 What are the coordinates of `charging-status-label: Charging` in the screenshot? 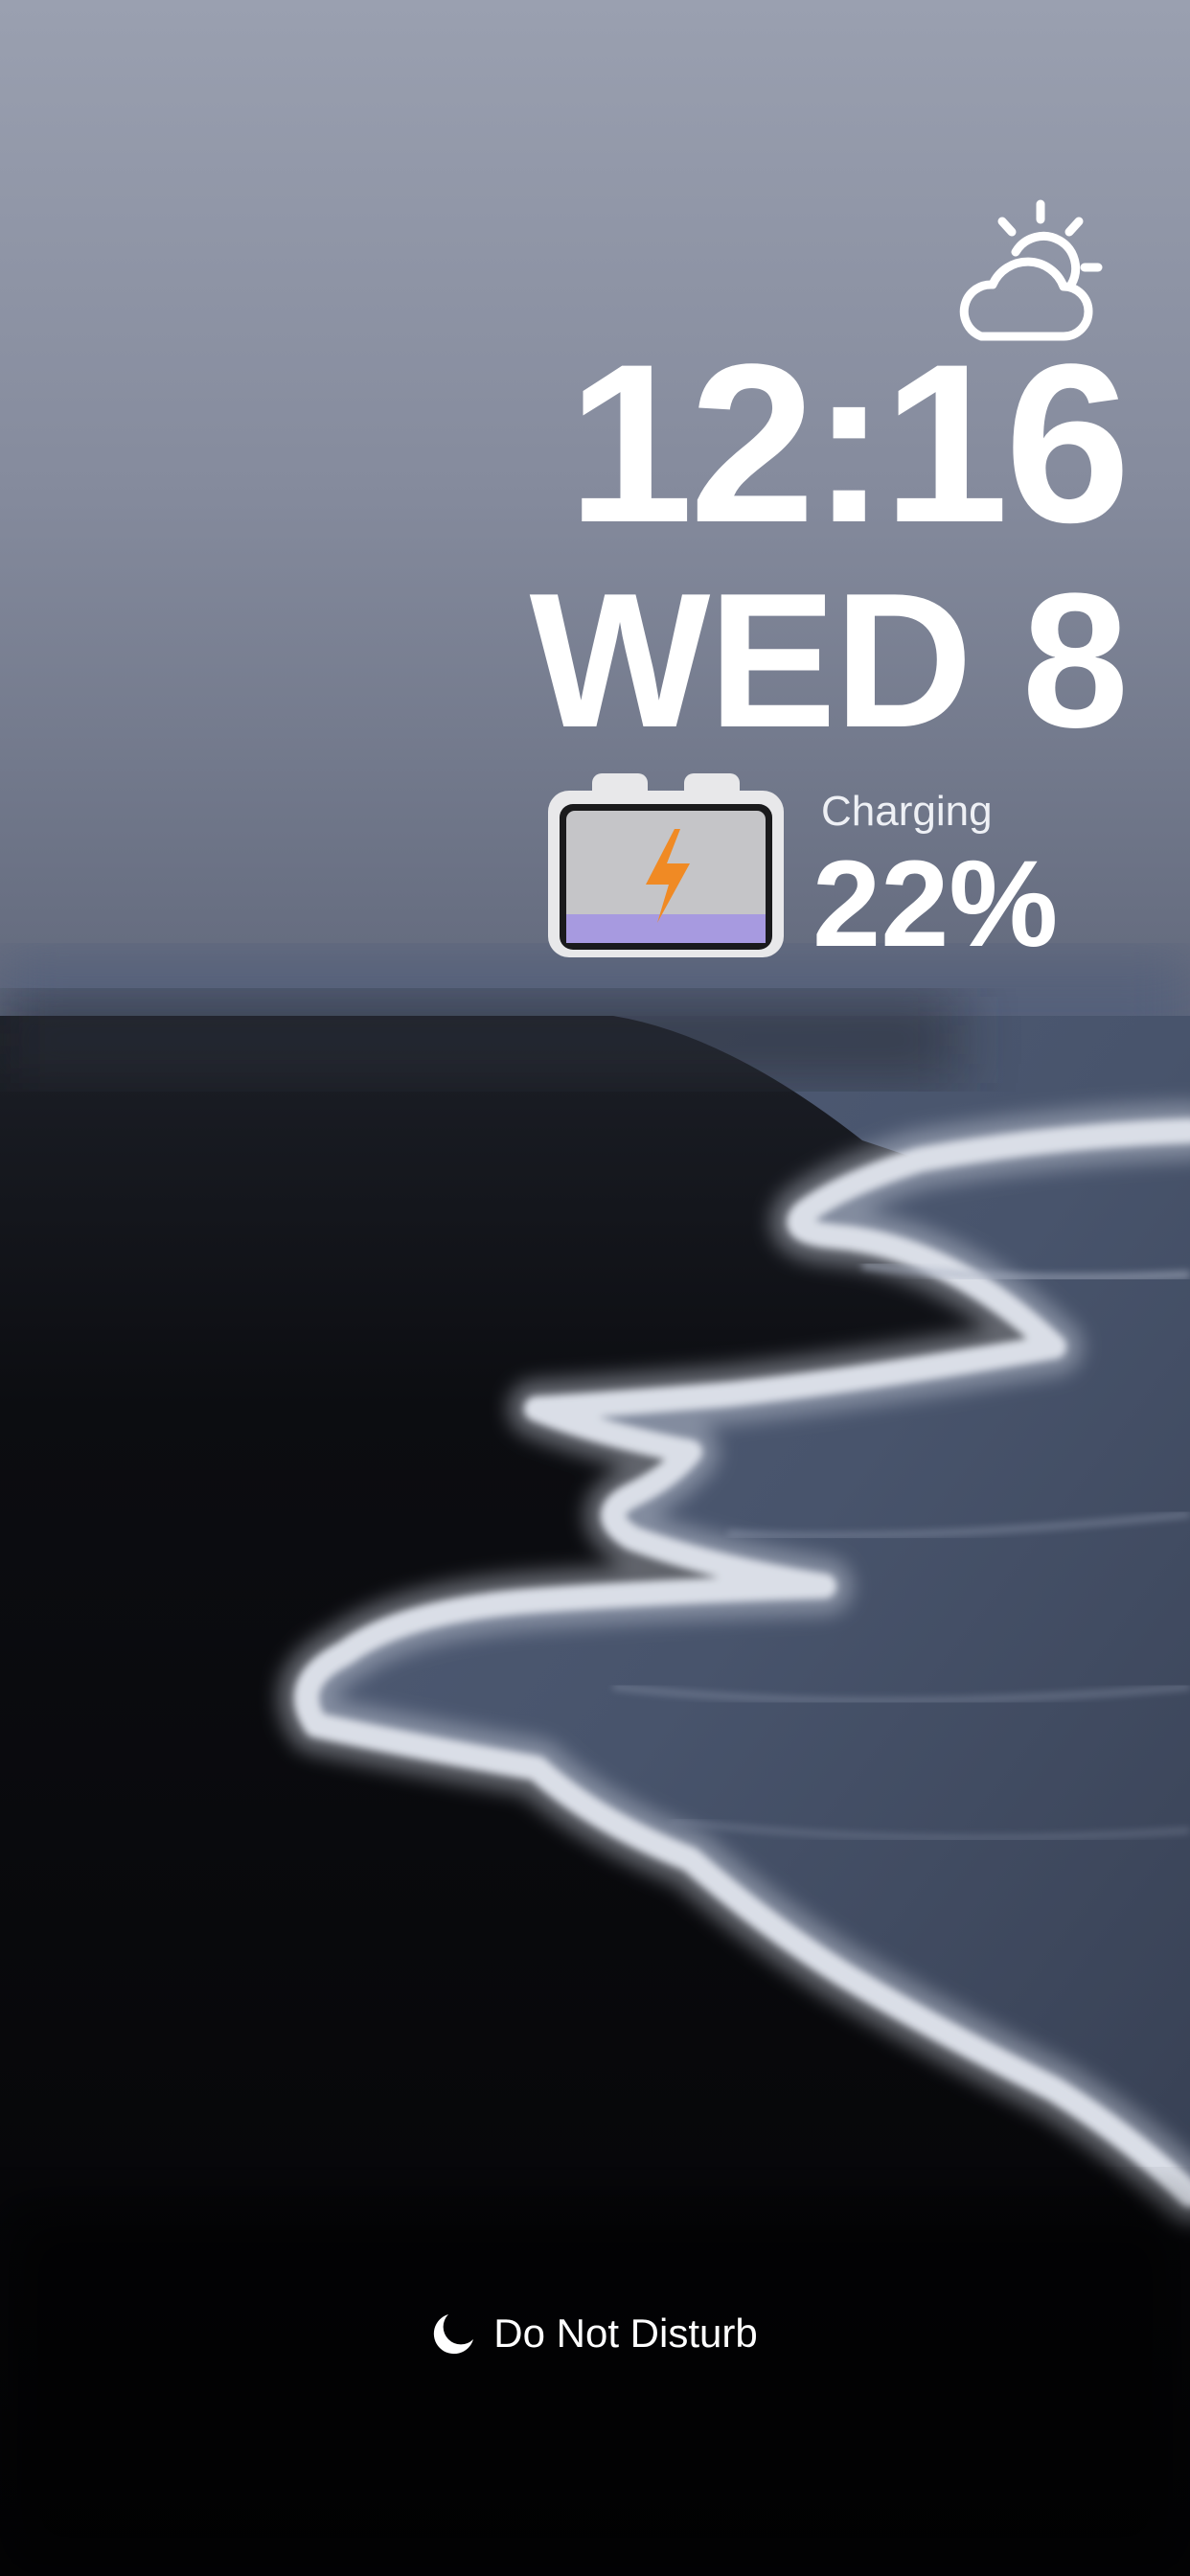 It's located at (907, 811).